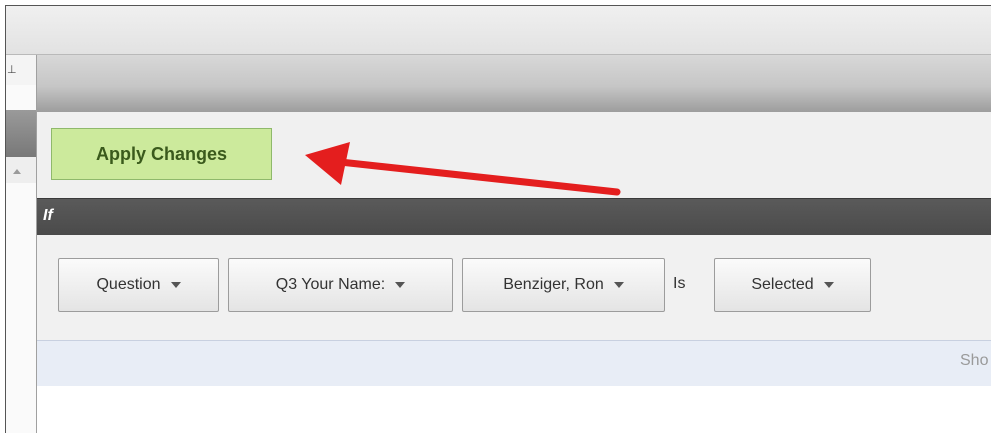  I want to click on state-select-value: Selected, so click(782, 284).